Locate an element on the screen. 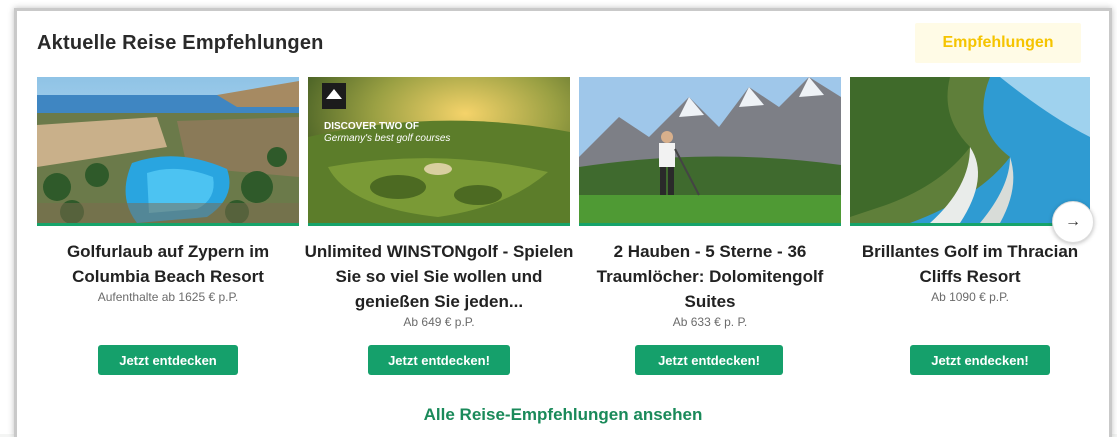 The width and height of the screenshot is (1117, 437). section-title: Aktuelle Reise Empfehlungen is located at coordinates (180, 43).